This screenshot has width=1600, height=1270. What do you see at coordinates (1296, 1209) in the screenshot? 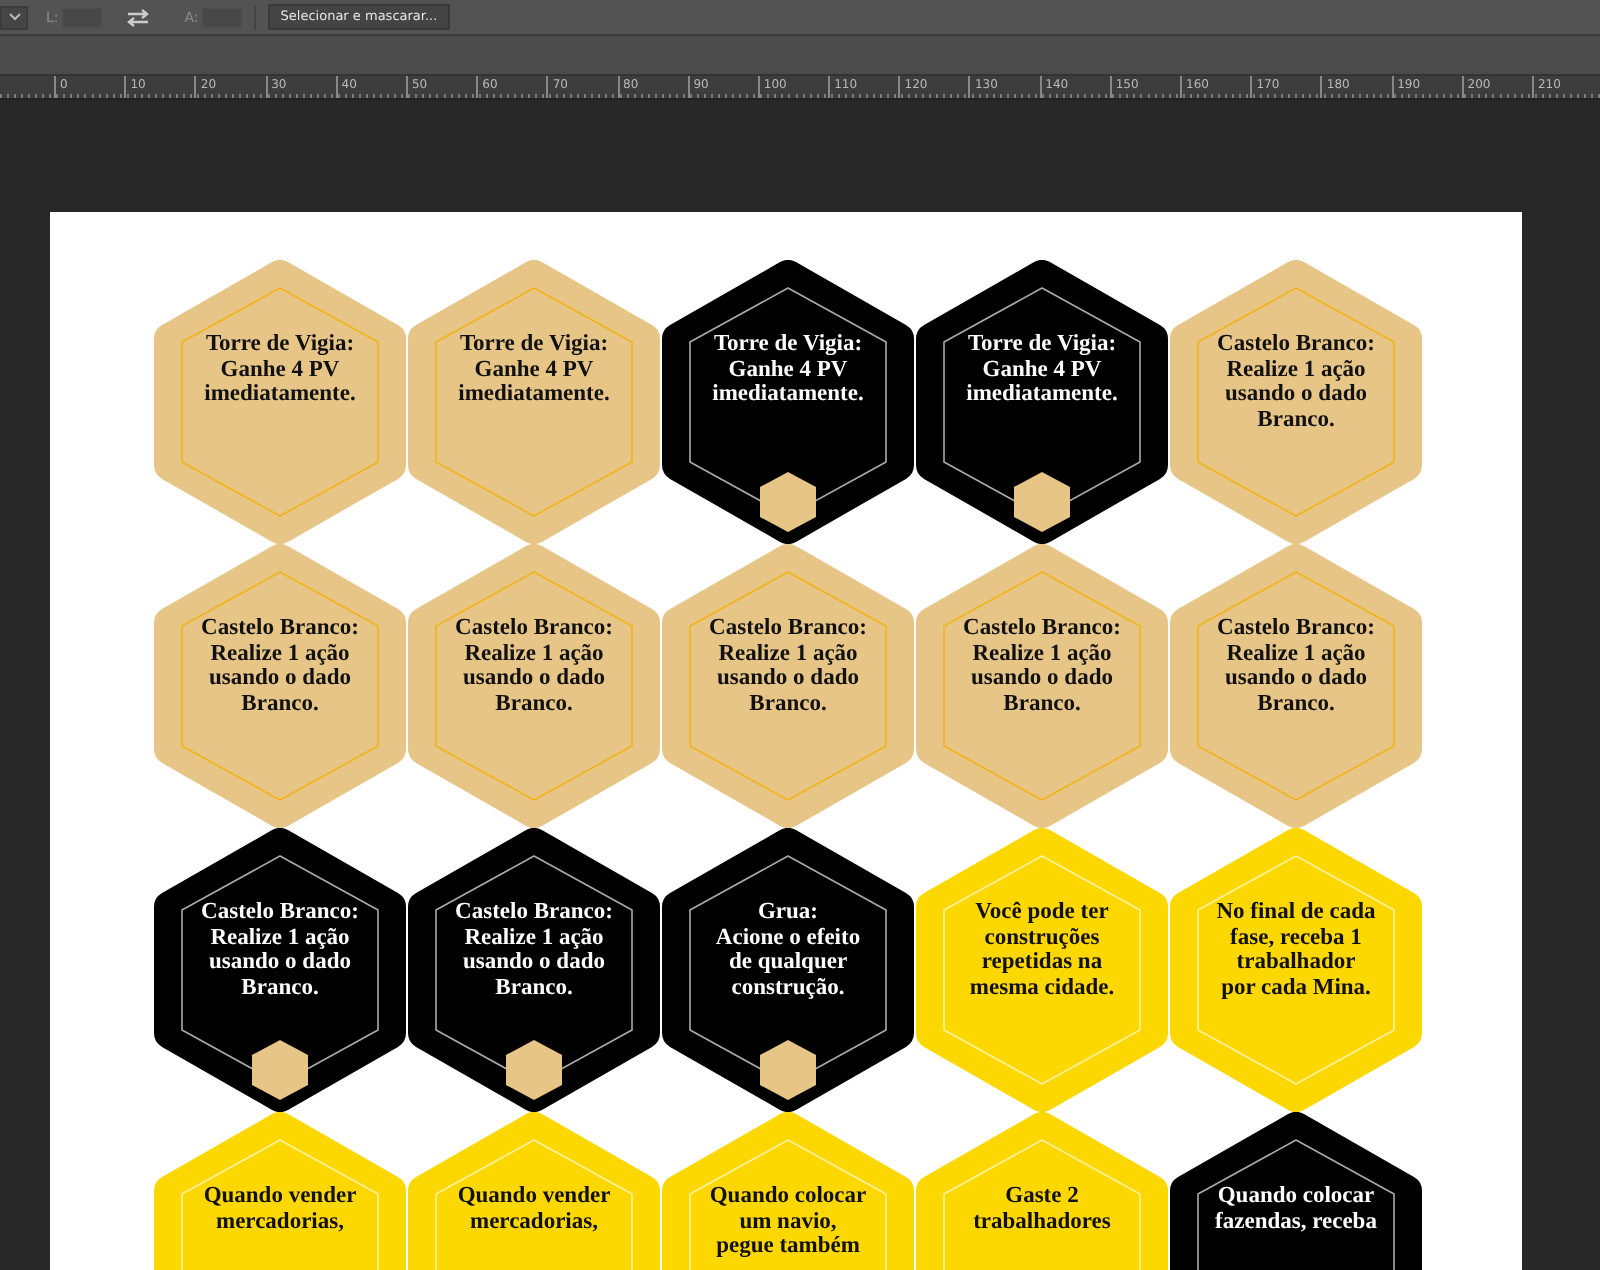
I see `card-text: Quando colocar fazendas, receba` at bounding box center [1296, 1209].